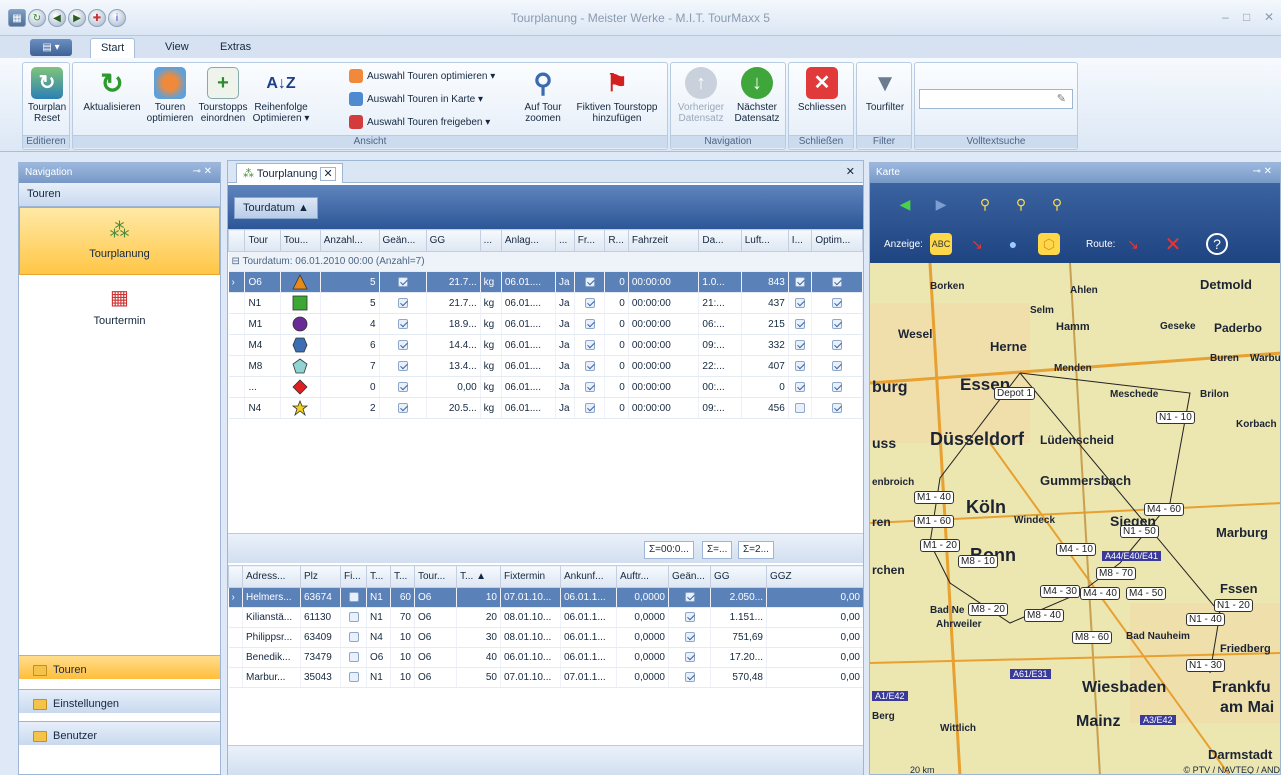  Describe the element at coordinates (850, 171) in the screenshot. I see `close-document-icon: ✕` at that location.